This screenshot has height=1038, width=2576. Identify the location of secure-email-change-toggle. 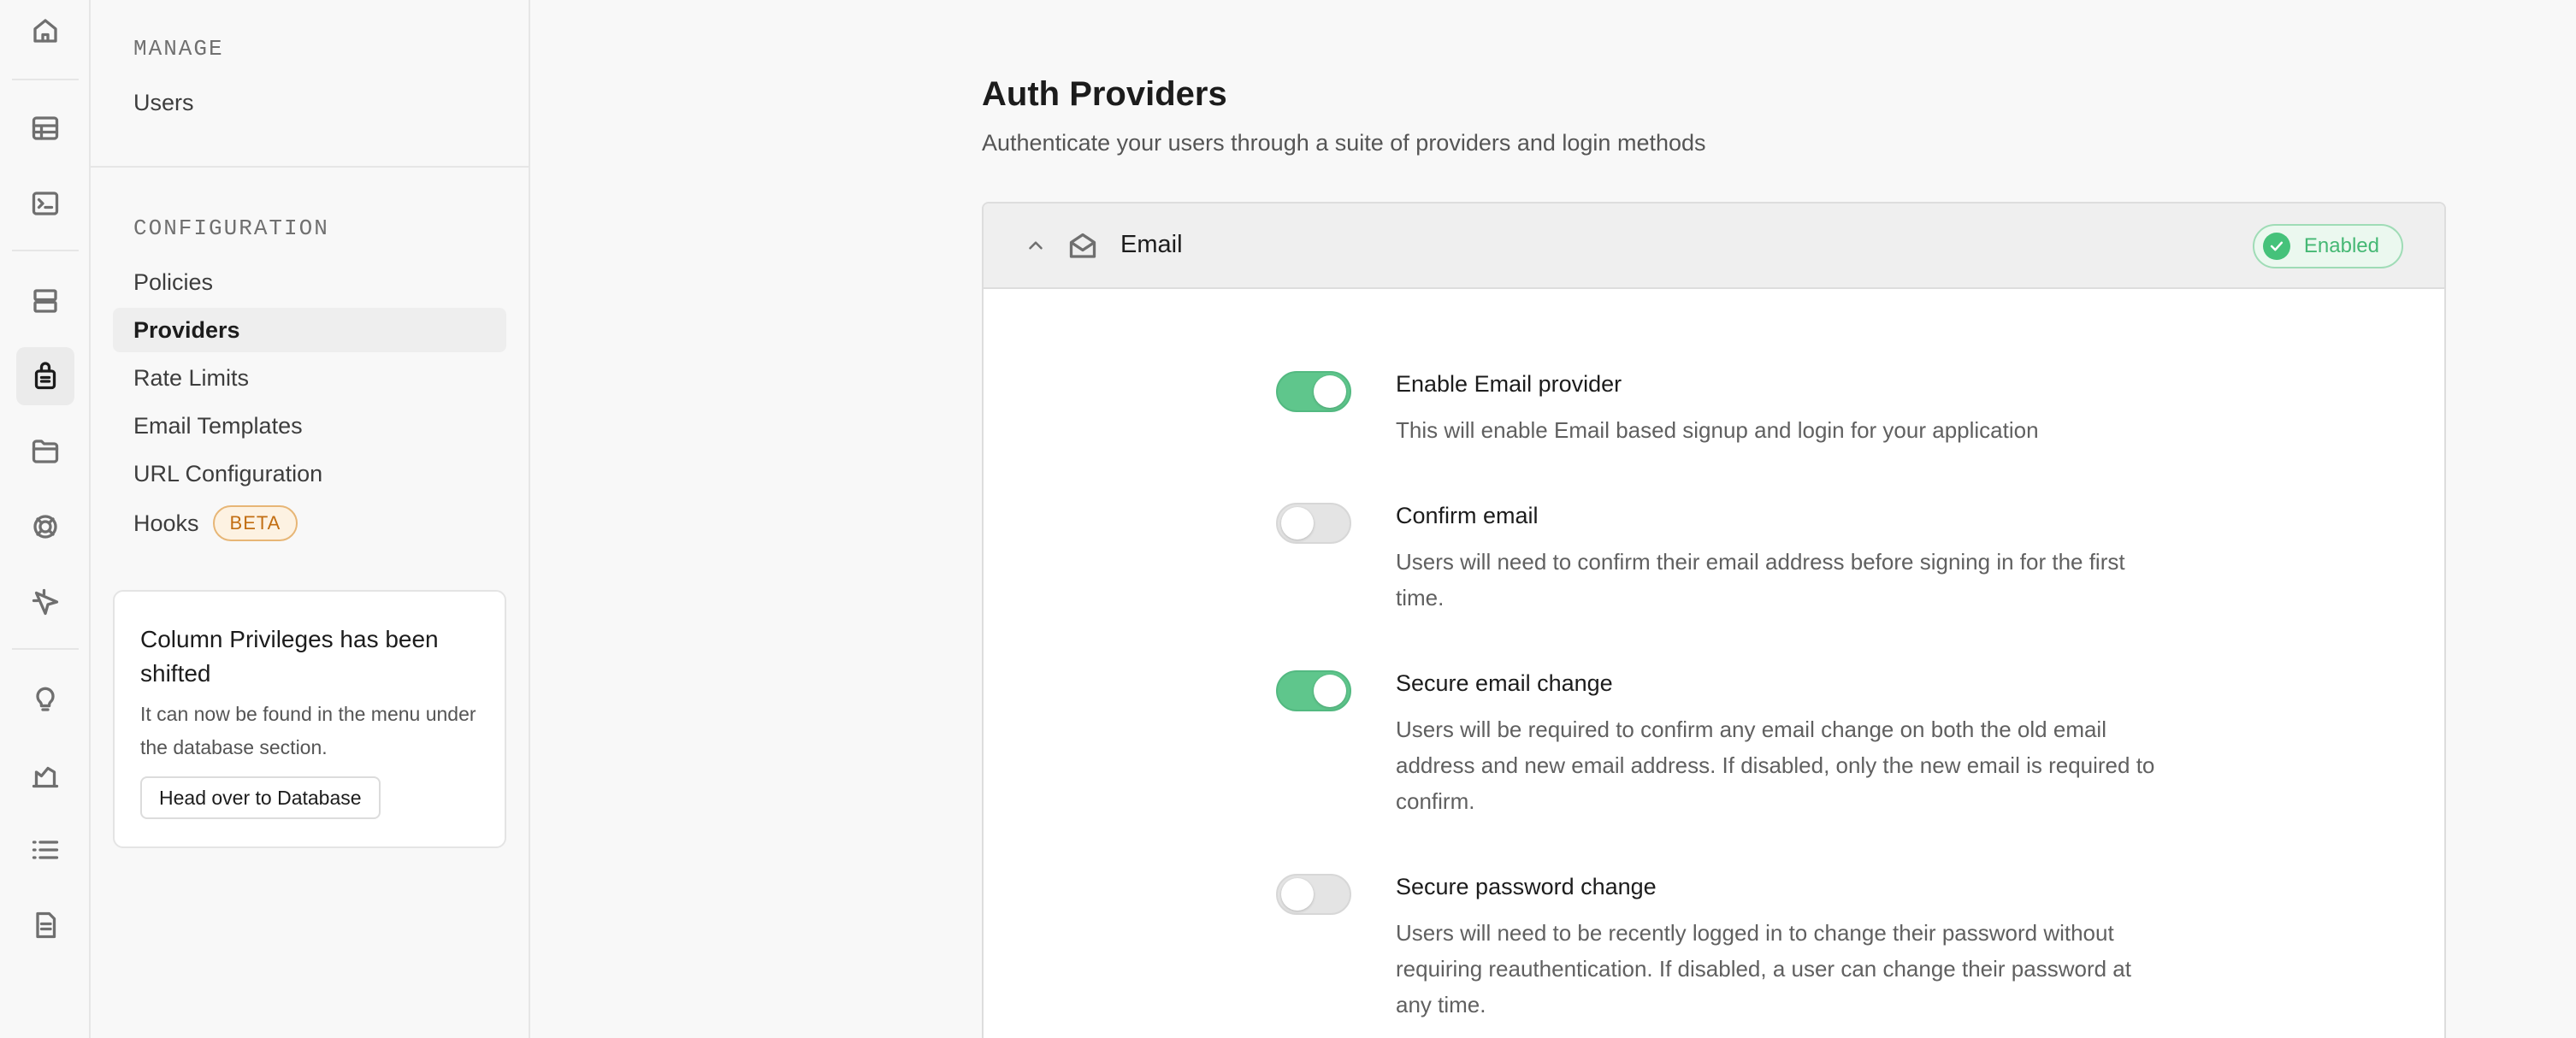
(1313, 690).